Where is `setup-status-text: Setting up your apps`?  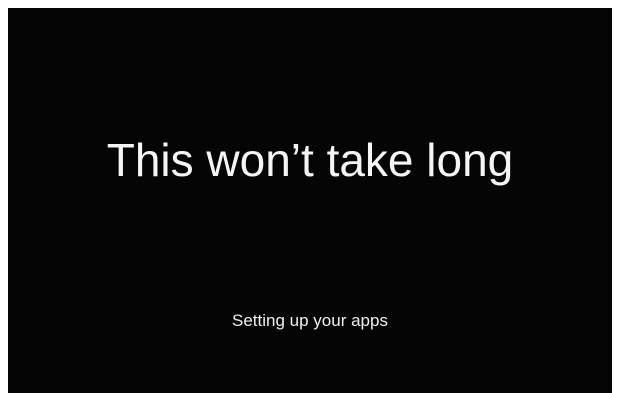
setup-status-text: Setting up your apps is located at coordinates (310, 320).